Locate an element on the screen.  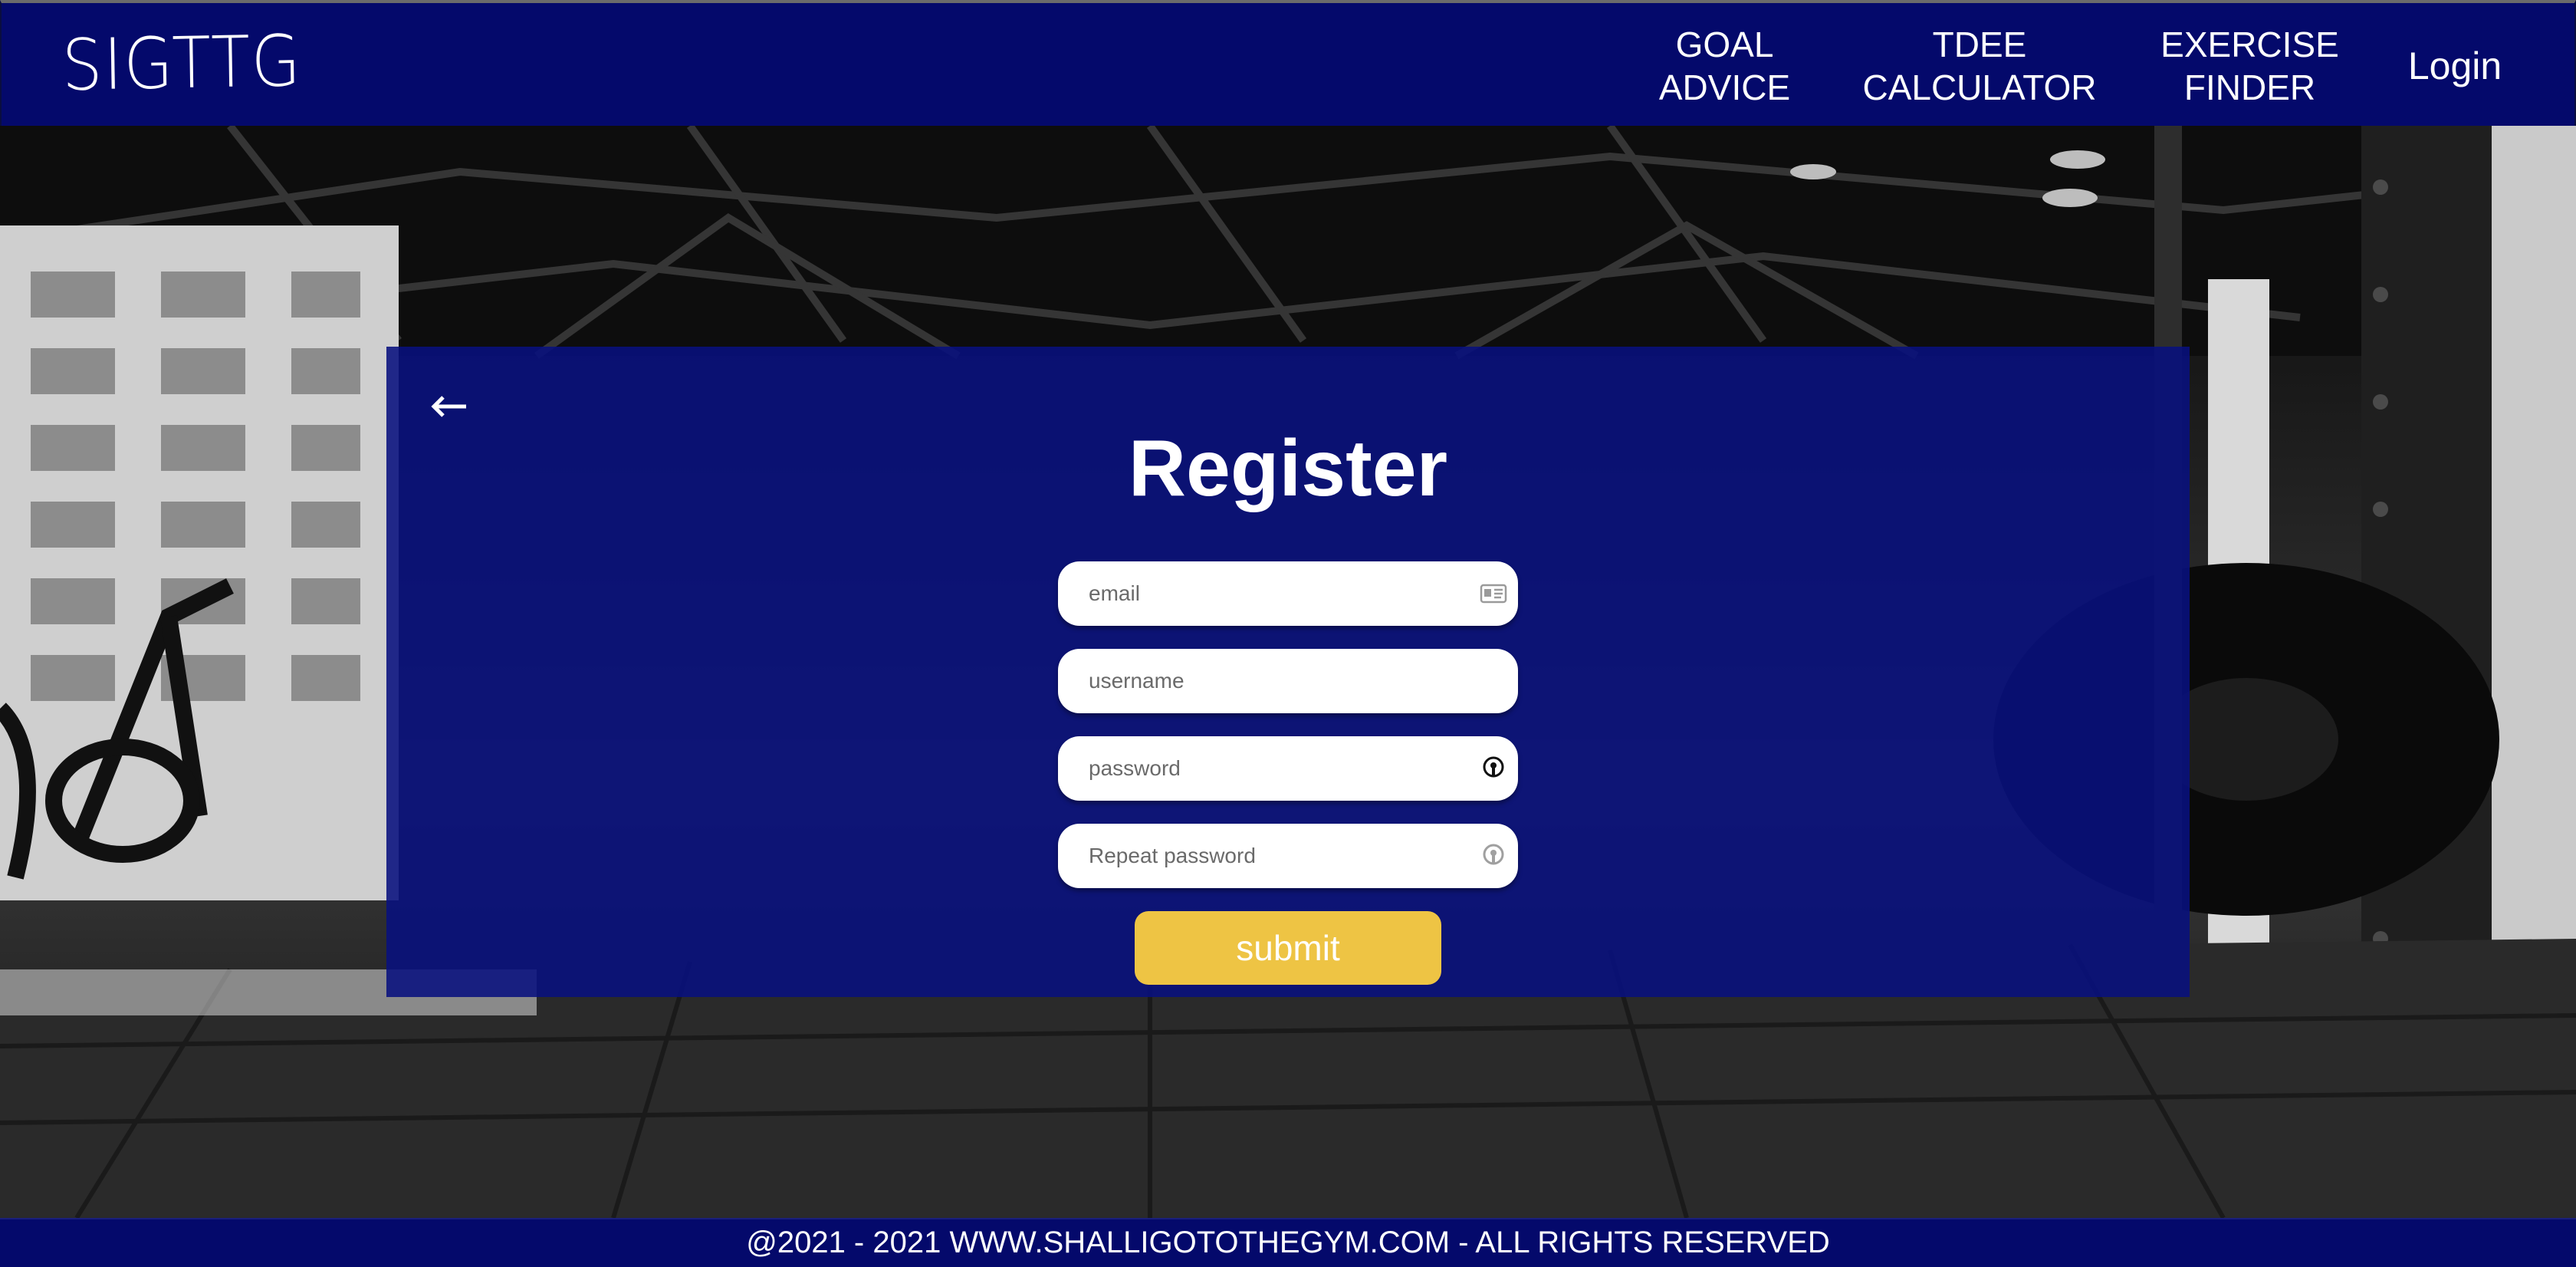
repeat-password-field is located at coordinates (1288, 856).